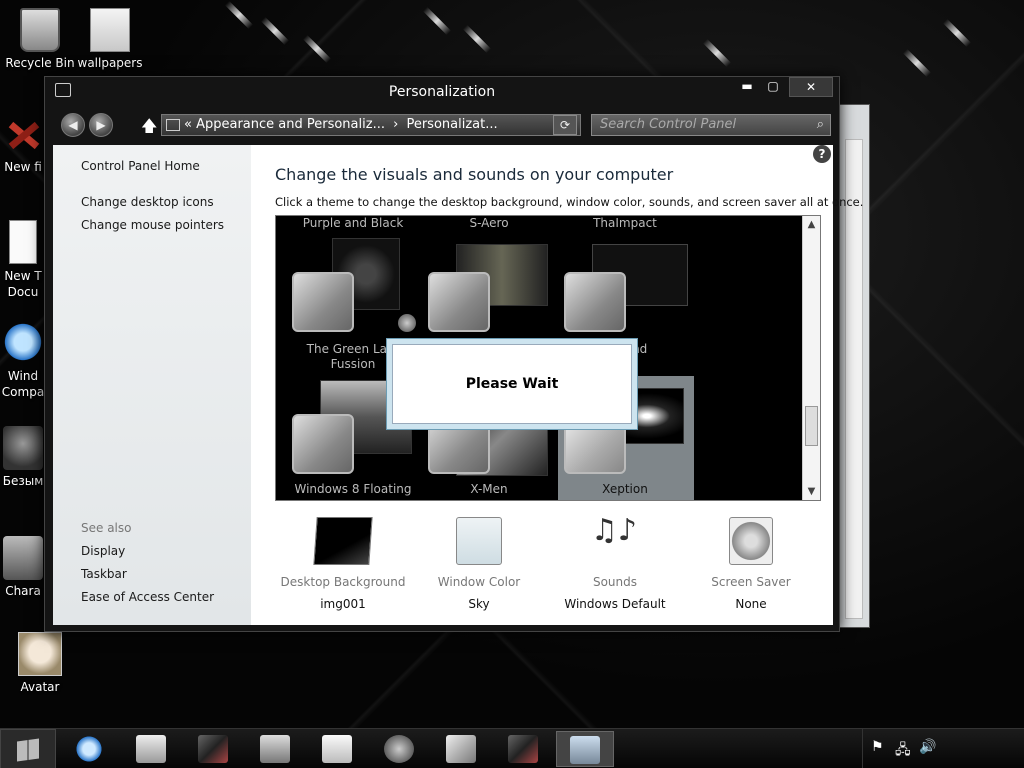  I want to click on screen-saver-icon, so click(751, 541).